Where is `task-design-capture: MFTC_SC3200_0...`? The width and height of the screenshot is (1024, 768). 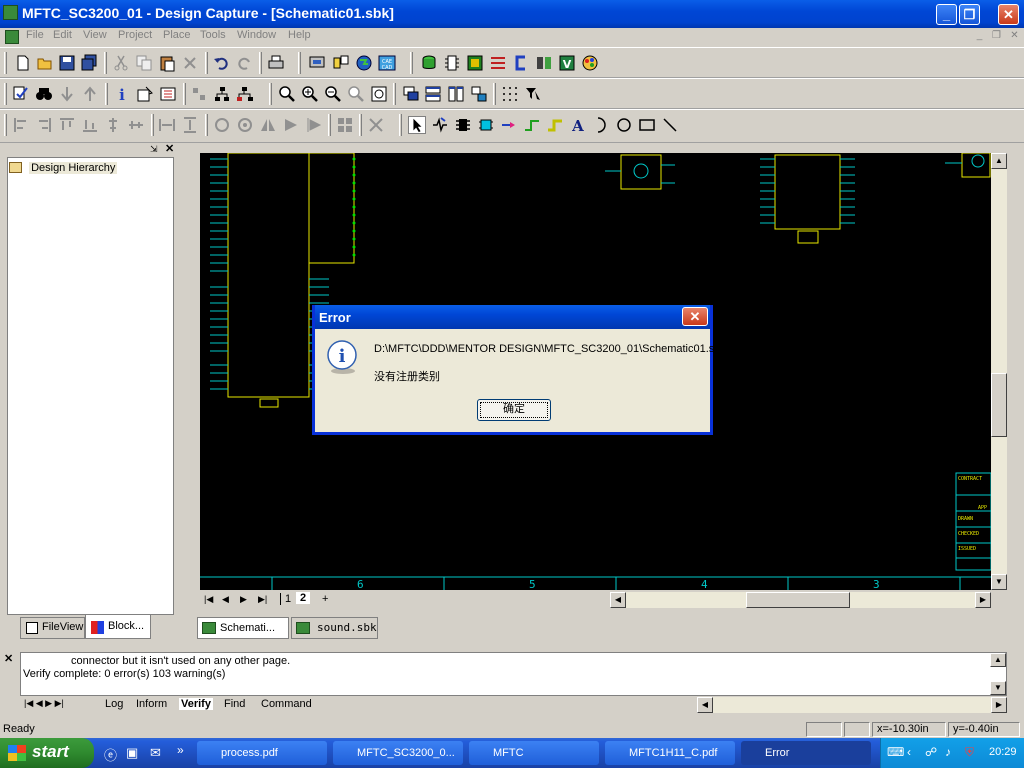
task-design-capture: MFTC_SC3200_0... is located at coordinates (398, 753).